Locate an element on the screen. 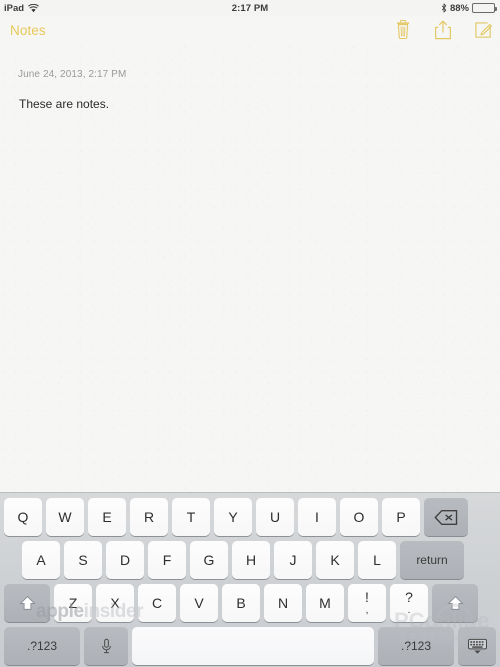  status-bar: iPad 2:17 PM 88% is located at coordinates (250, 8).